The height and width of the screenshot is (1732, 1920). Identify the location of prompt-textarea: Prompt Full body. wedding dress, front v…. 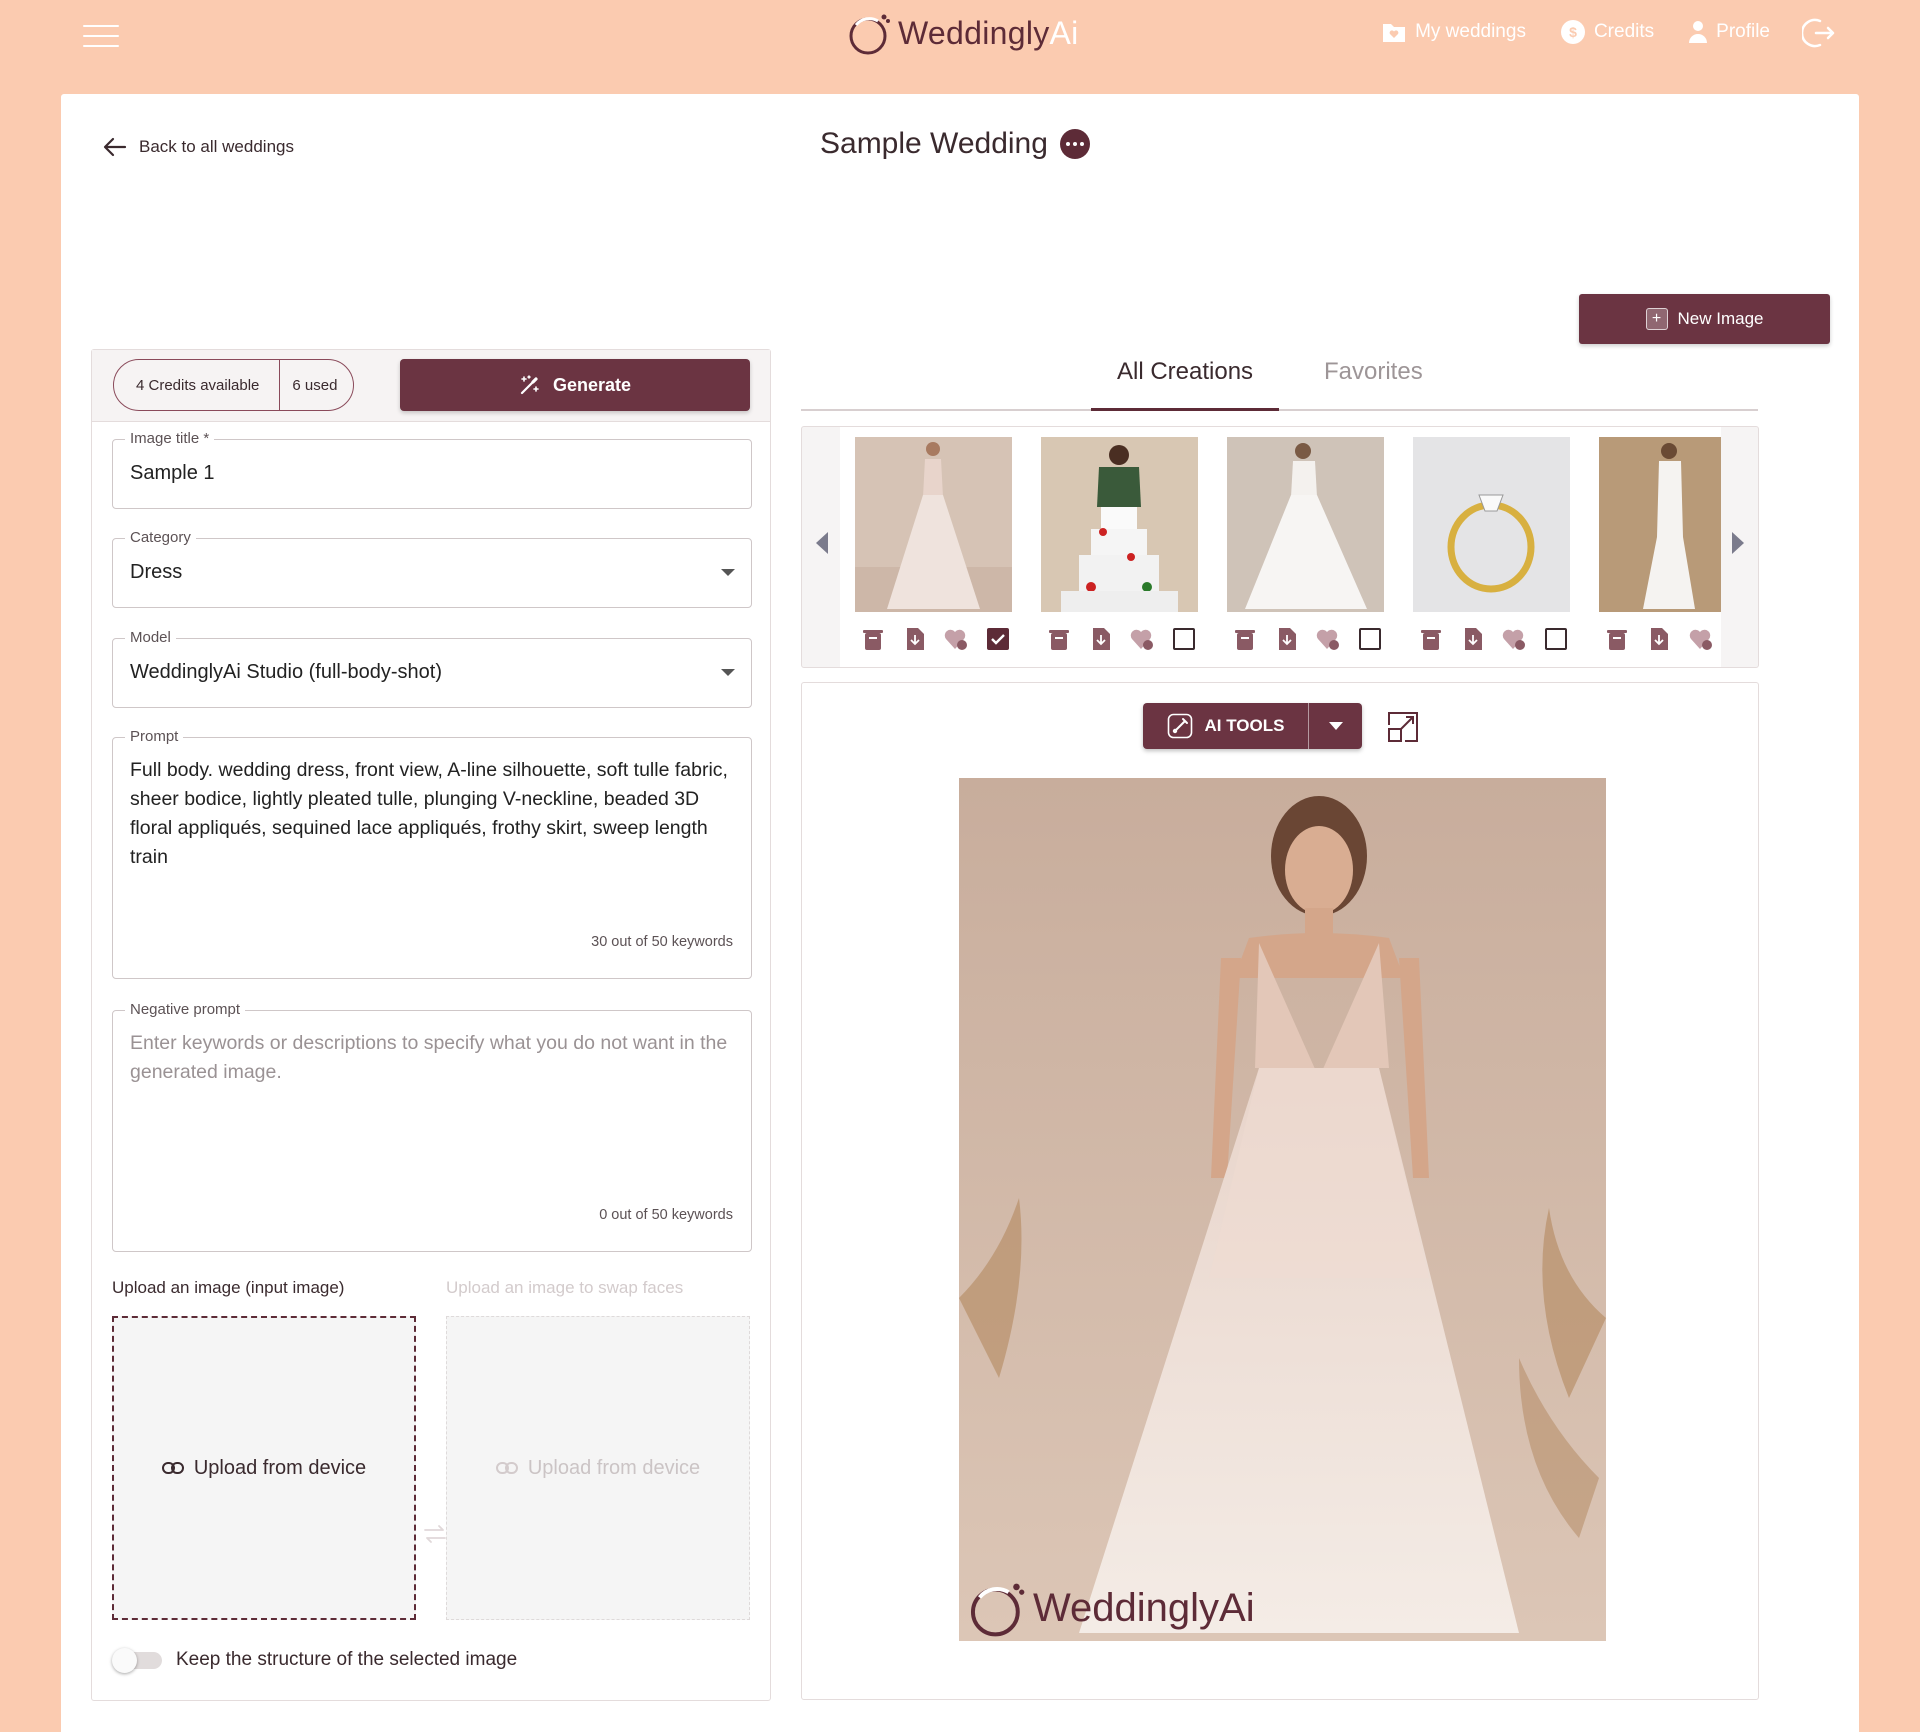
(432, 853).